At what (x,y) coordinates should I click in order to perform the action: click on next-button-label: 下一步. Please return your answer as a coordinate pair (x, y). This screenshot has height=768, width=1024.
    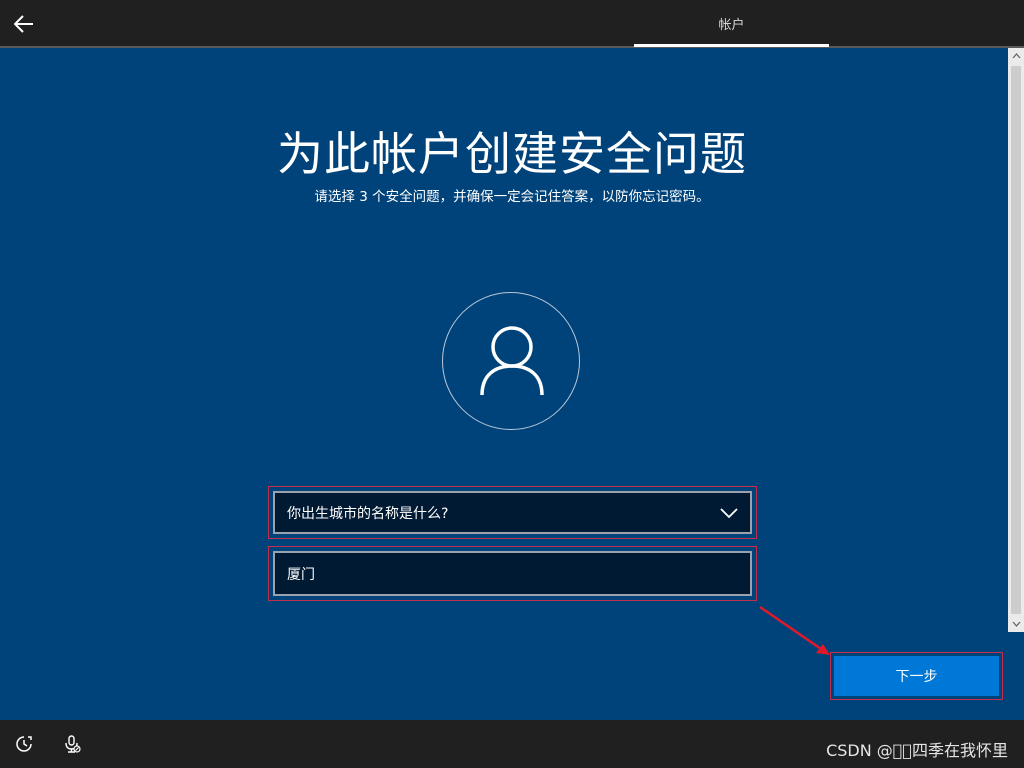
    Looking at the image, I should click on (916, 677).